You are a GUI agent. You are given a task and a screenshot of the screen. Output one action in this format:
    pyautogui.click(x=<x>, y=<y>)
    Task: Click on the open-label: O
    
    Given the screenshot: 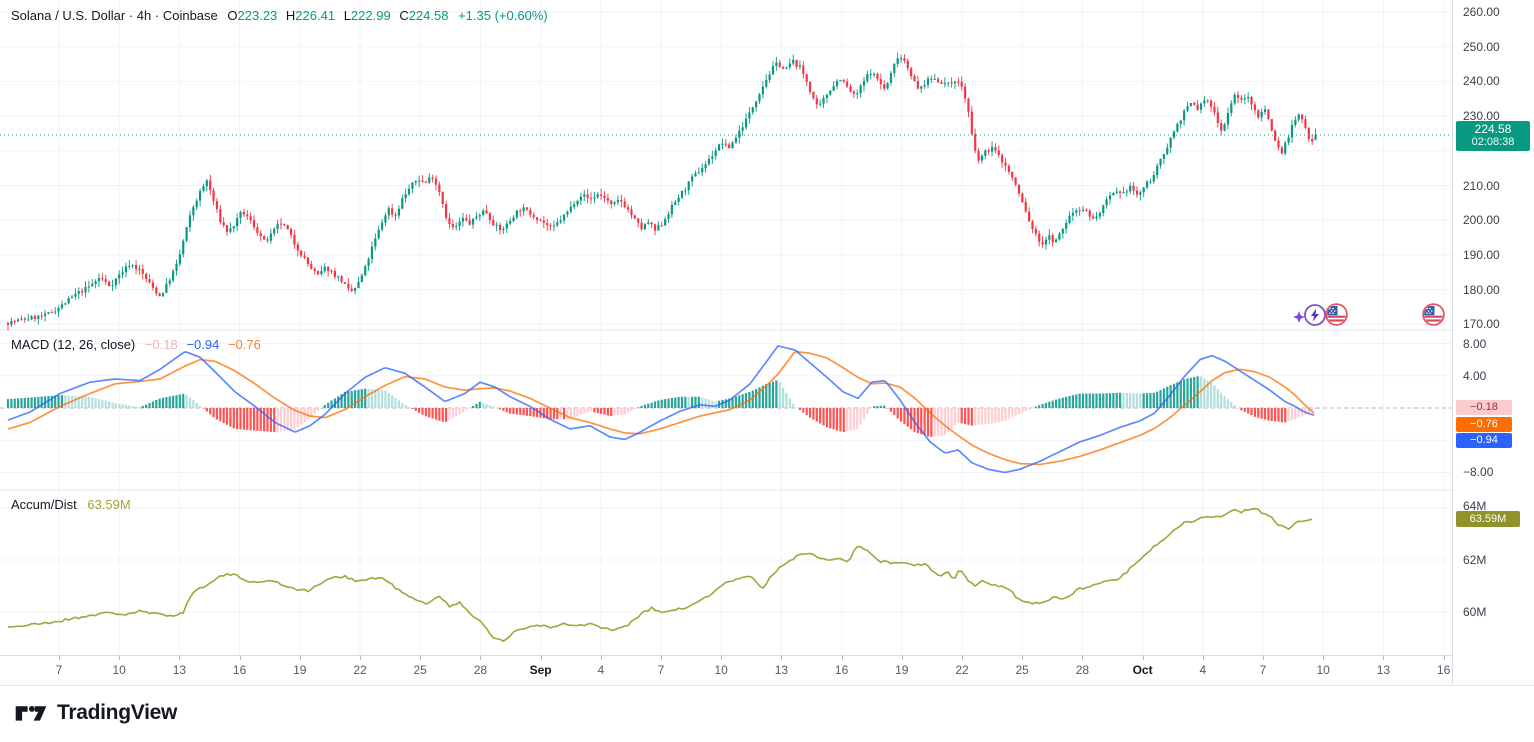 What is the action you would take?
    pyautogui.click(x=232, y=15)
    